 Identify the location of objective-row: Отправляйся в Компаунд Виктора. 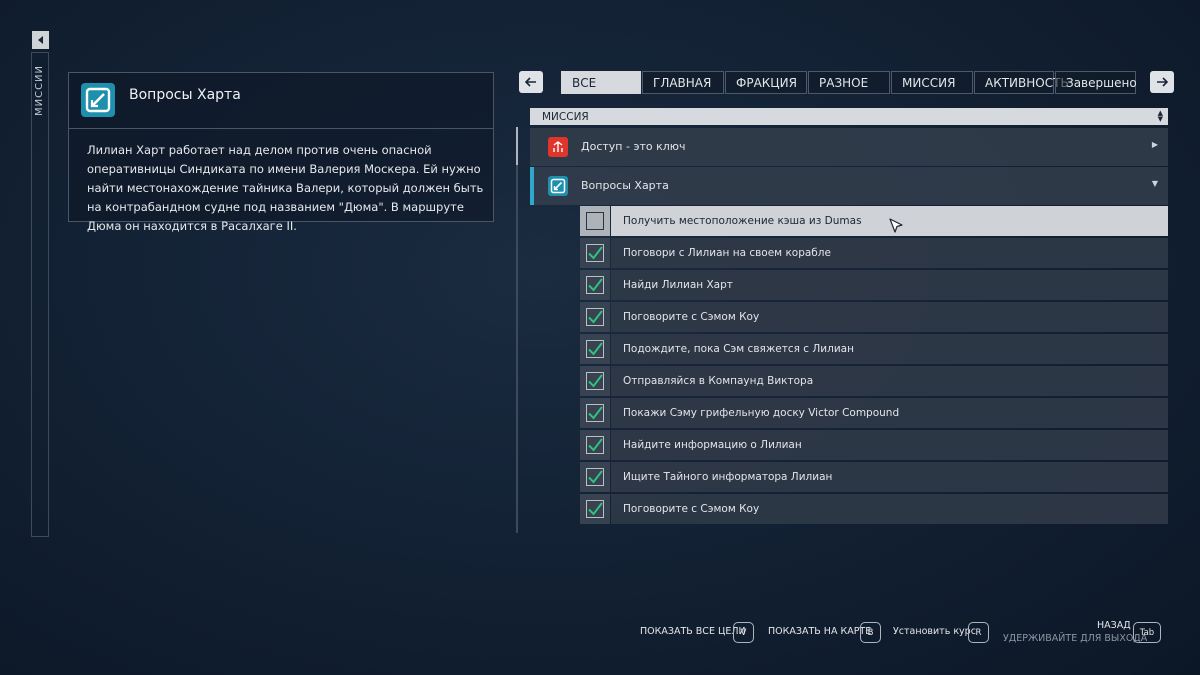
(874, 381).